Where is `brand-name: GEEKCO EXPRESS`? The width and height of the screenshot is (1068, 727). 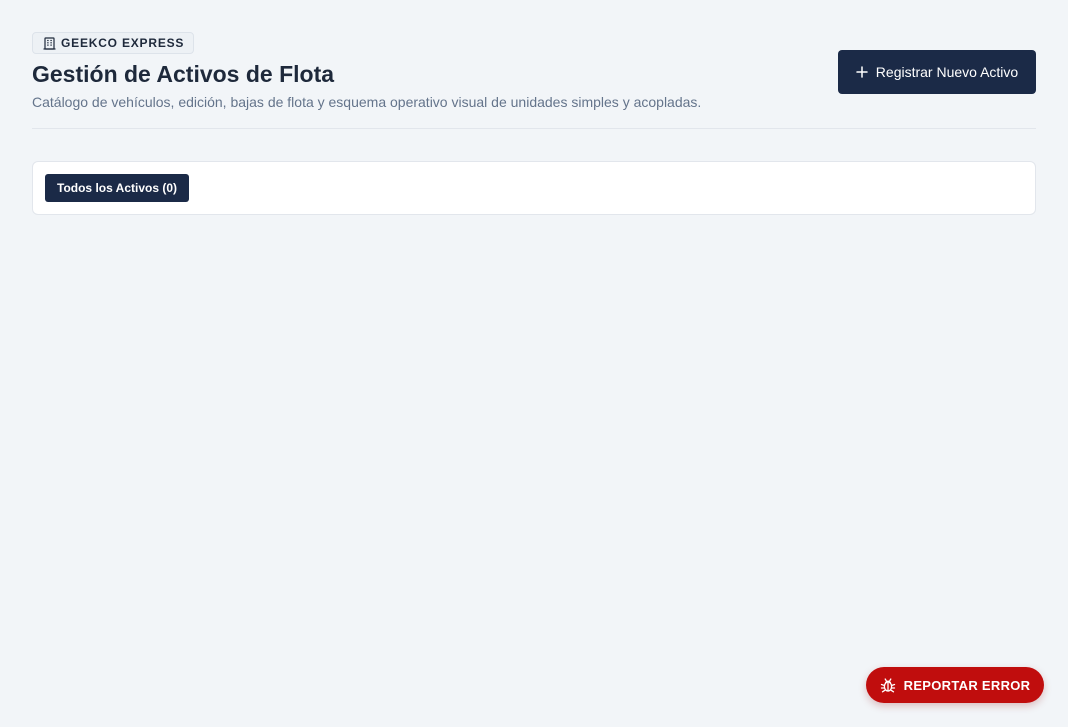
brand-name: GEEKCO EXPRESS is located at coordinates (123, 43).